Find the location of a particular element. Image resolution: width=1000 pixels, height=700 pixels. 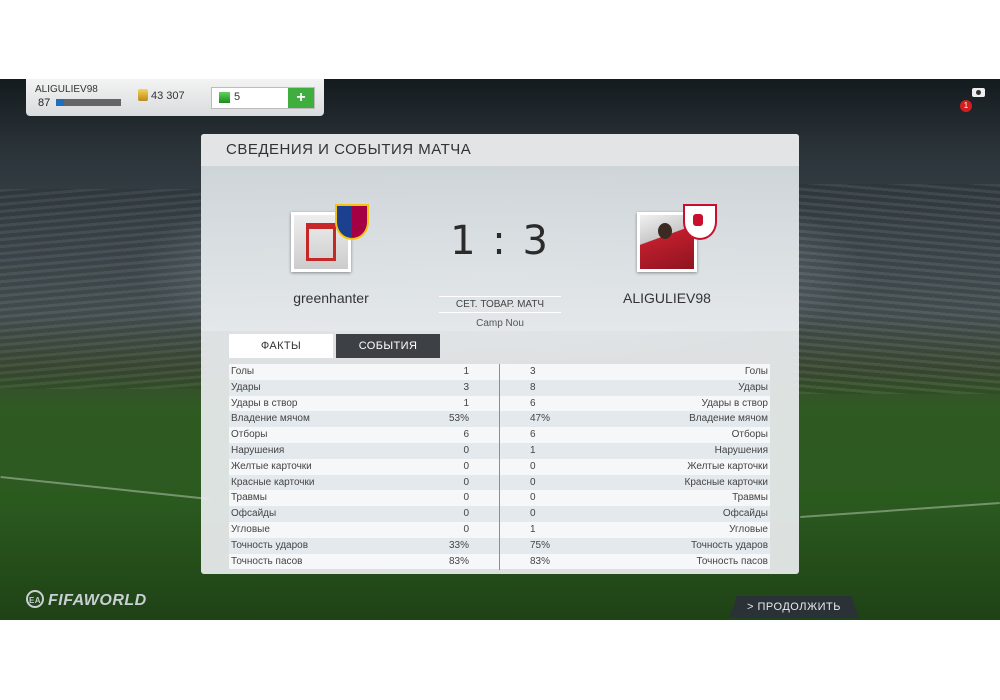

panel-title: СВЕДЕНИЯ И СОБЫТИЯ МАТЧА is located at coordinates (500, 150).